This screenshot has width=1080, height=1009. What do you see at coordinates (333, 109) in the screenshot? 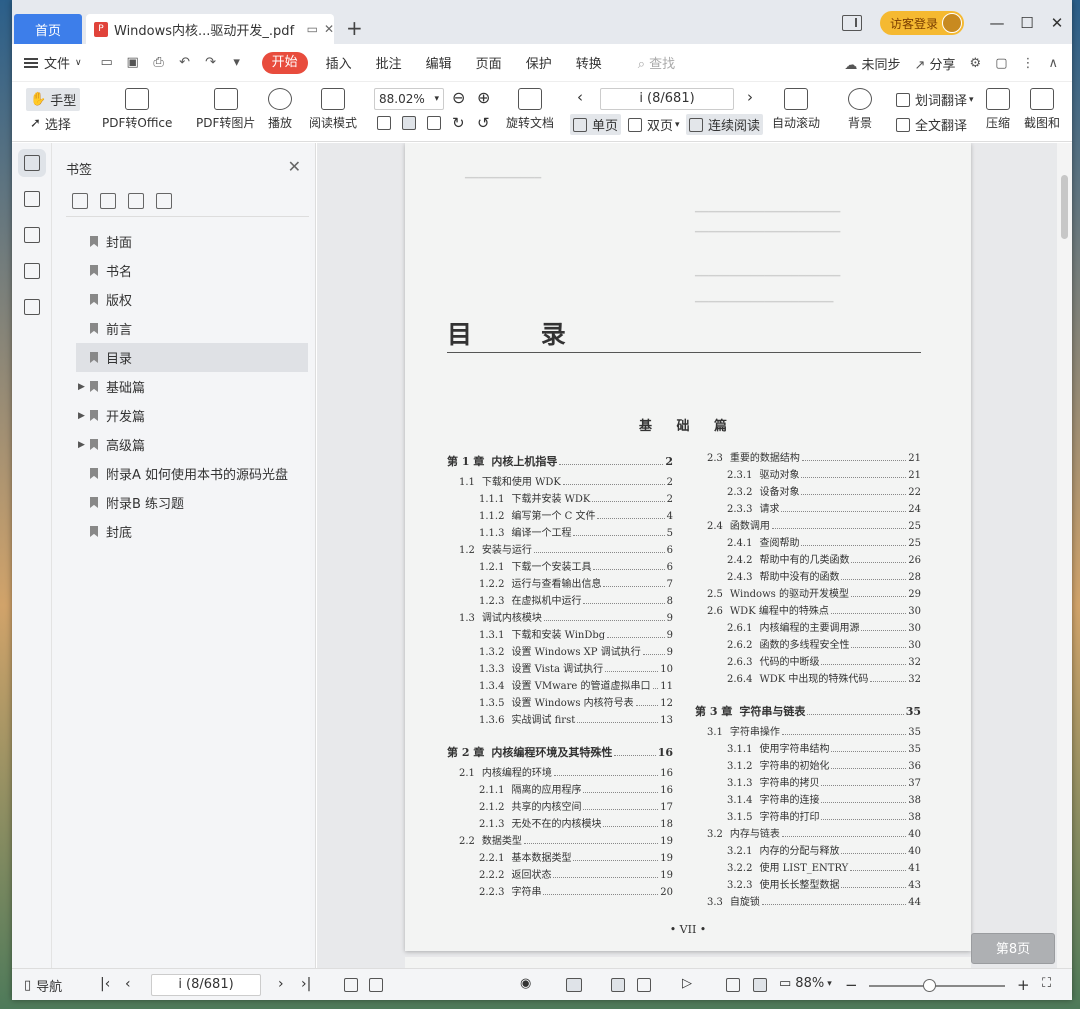
I see `read-mode-button: 阅读模式` at bounding box center [333, 109].